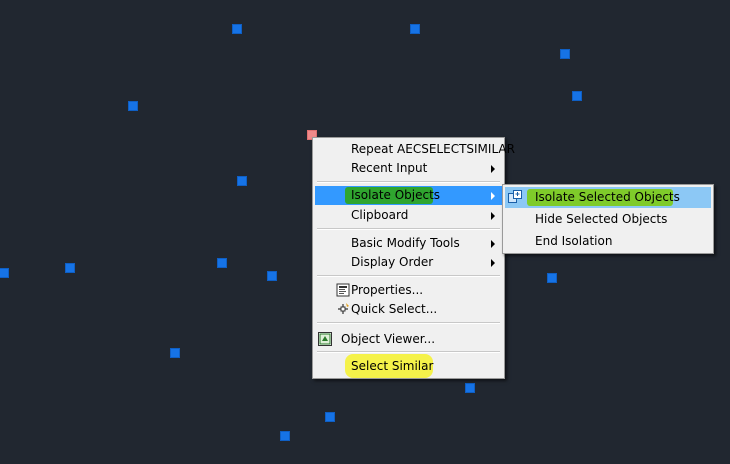 This screenshot has width=730, height=464. What do you see at coordinates (433, 149) in the screenshot?
I see `menu-item-label: Repeat AECSELECTSIMILAR` at bounding box center [433, 149].